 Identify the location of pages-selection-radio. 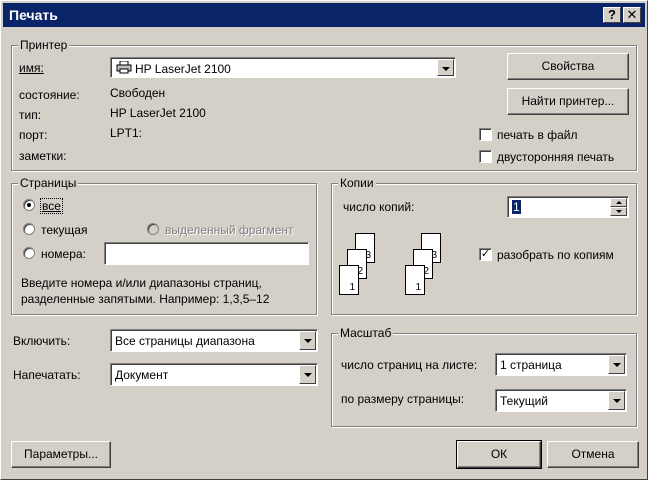
(153, 229).